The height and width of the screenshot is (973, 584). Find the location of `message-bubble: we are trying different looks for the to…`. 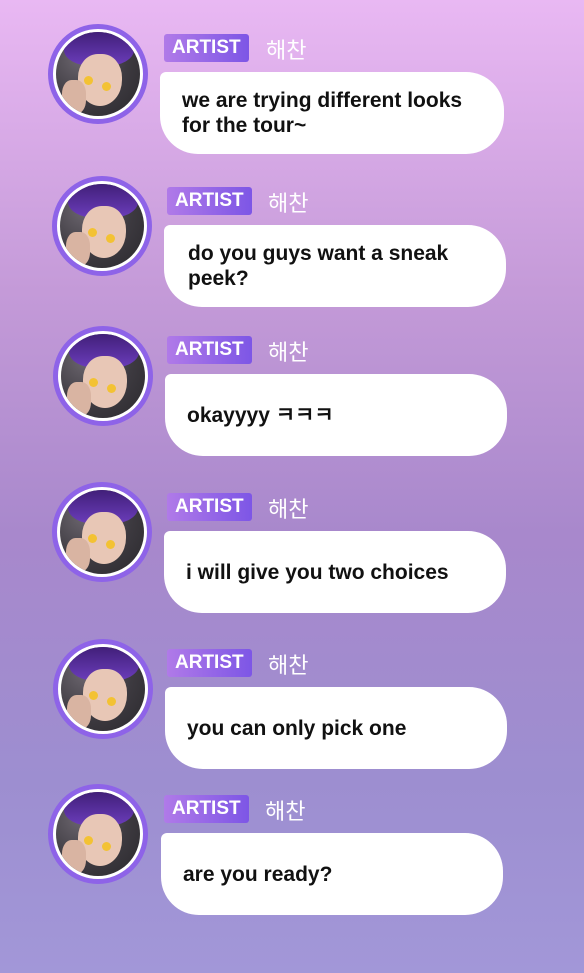

message-bubble: we are trying different looks for the to… is located at coordinates (332, 113).